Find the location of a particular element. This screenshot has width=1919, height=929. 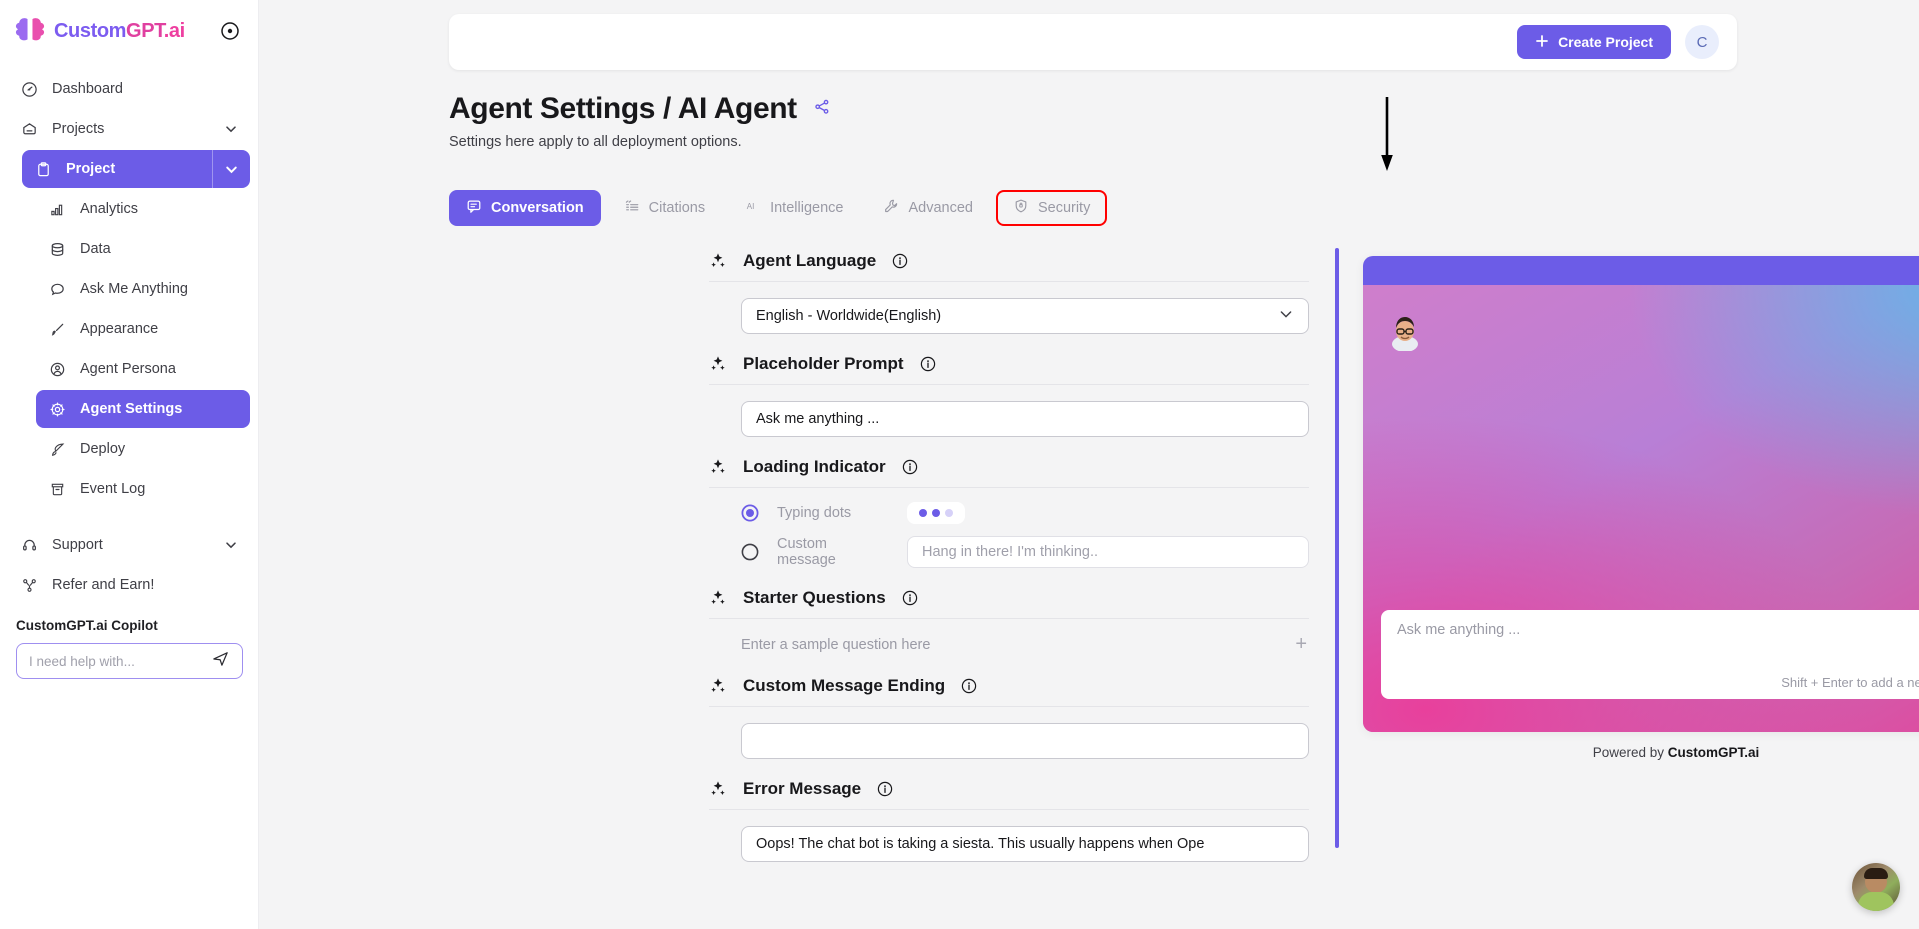

chat-box-icon is located at coordinates (474, 208).